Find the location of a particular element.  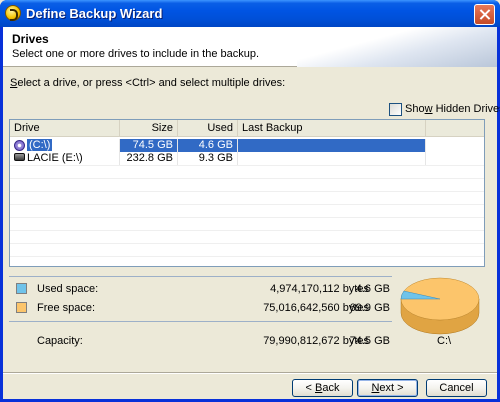

pie-drive-label: C:\ is located at coordinates (444, 341).